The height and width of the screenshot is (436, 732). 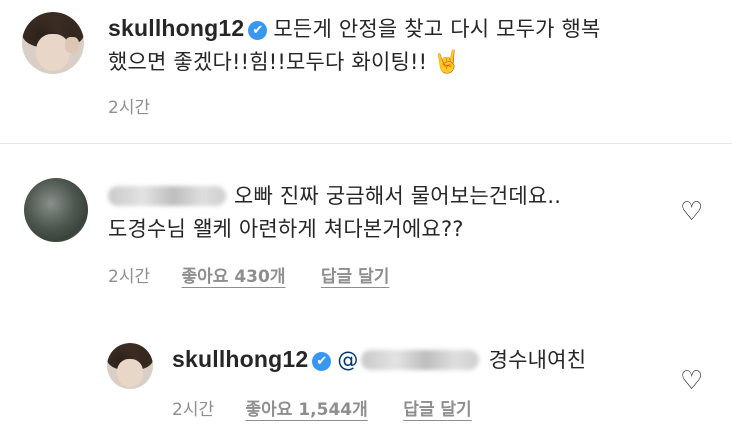 I want to click on comment-line-1: 오빠 진짜 궁금해서 물어보는건데요.., so click(x=334, y=195).